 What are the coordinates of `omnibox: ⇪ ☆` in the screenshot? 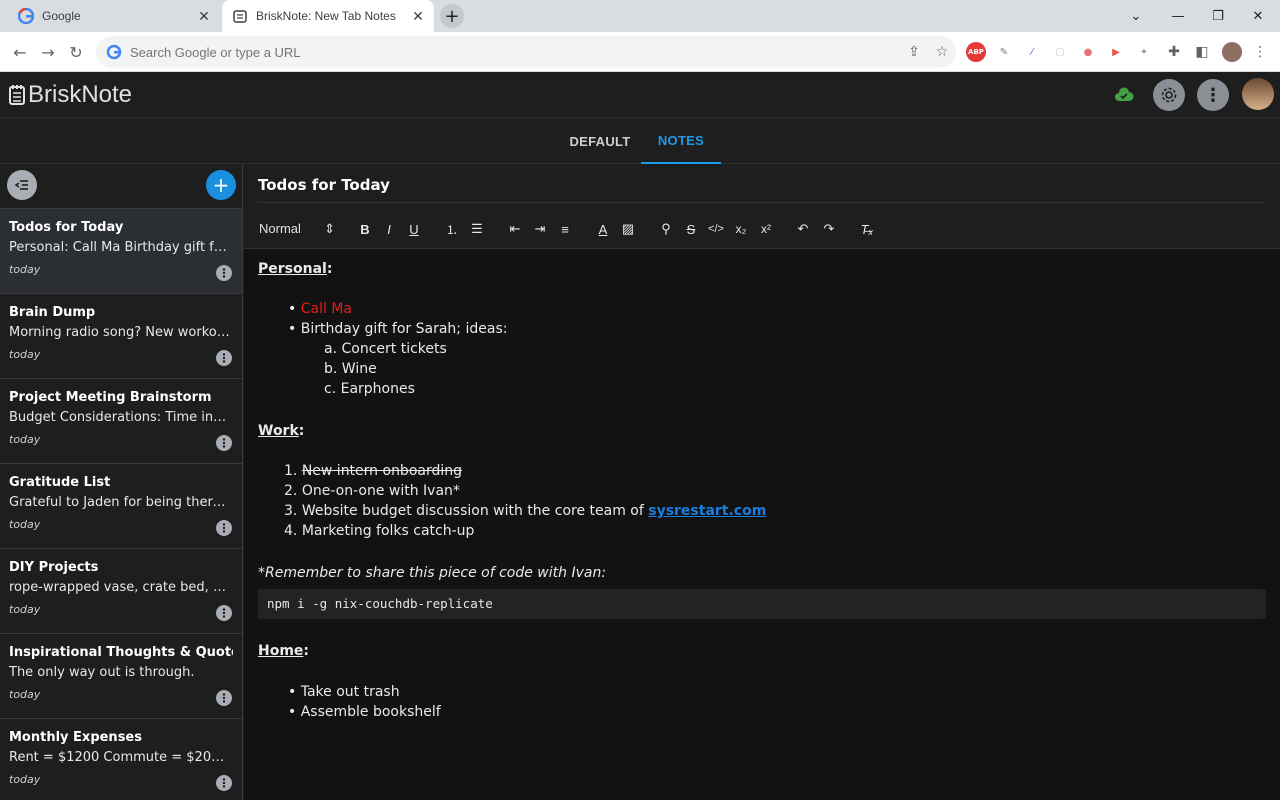 It's located at (526, 52).